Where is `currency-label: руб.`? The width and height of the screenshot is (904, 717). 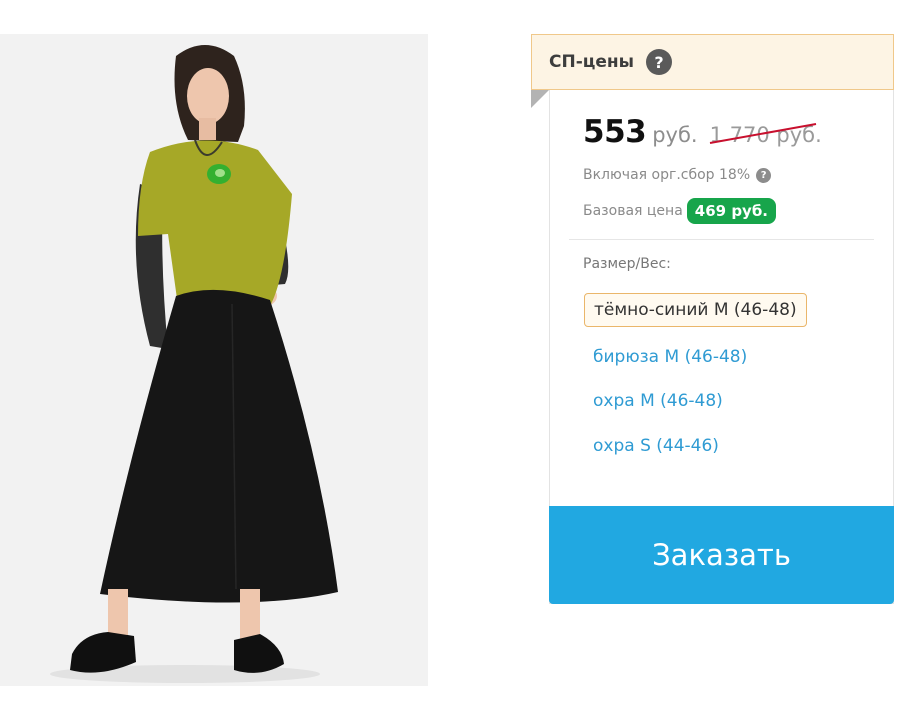
currency-label: руб. is located at coordinates (675, 135).